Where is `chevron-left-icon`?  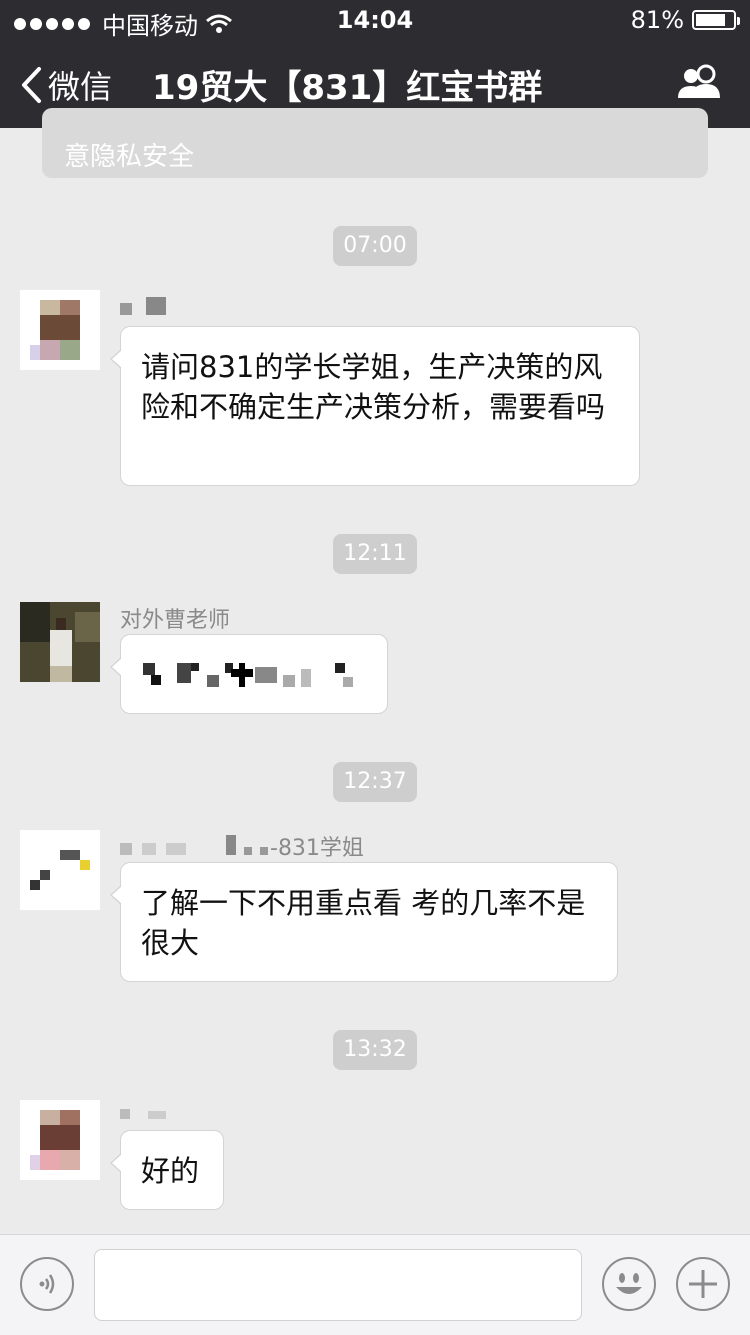
chevron-left-icon is located at coordinates (31, 85).